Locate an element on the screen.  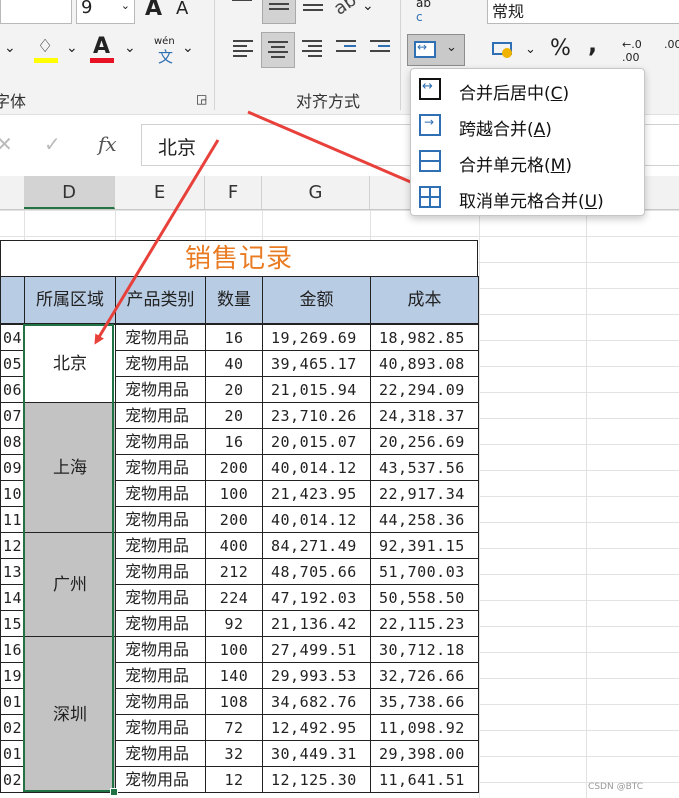
menu-item-key: C is located at coordinates (556, 94).